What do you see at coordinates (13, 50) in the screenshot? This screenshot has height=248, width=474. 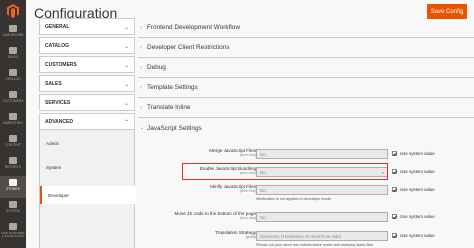 I see `dollar-icon` at bounding box center [13, 50].